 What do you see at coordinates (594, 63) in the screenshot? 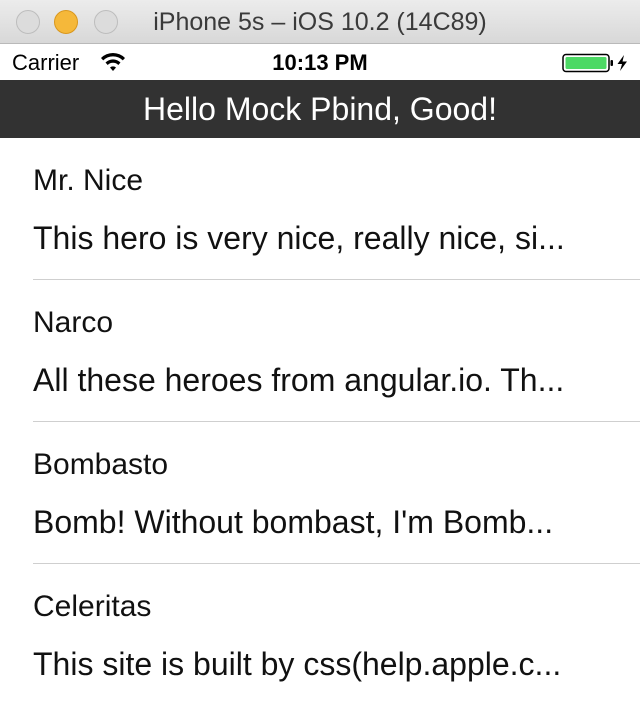
I see `battery-icon` at bounding box center [594, 63].